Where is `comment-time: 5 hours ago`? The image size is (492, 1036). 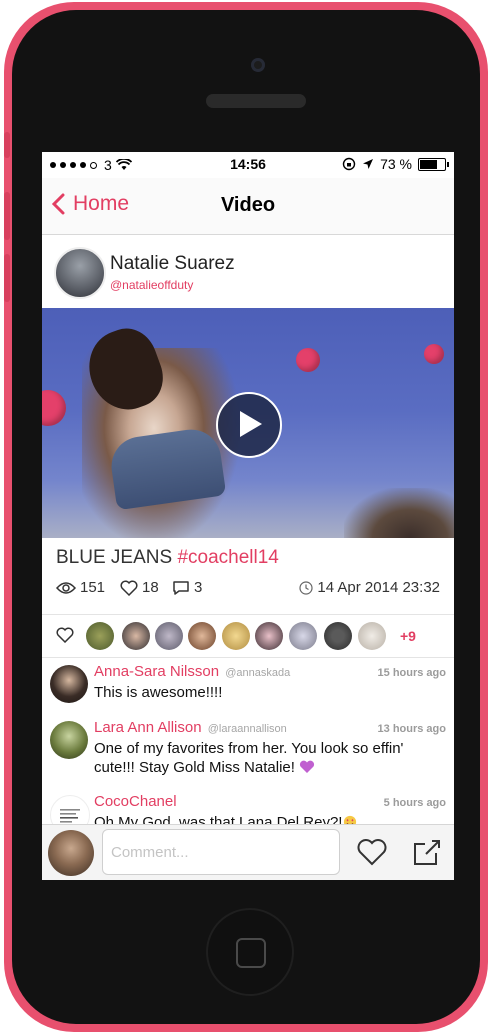 comment-time: 5 hours ago is located at coordinates (414, 803).